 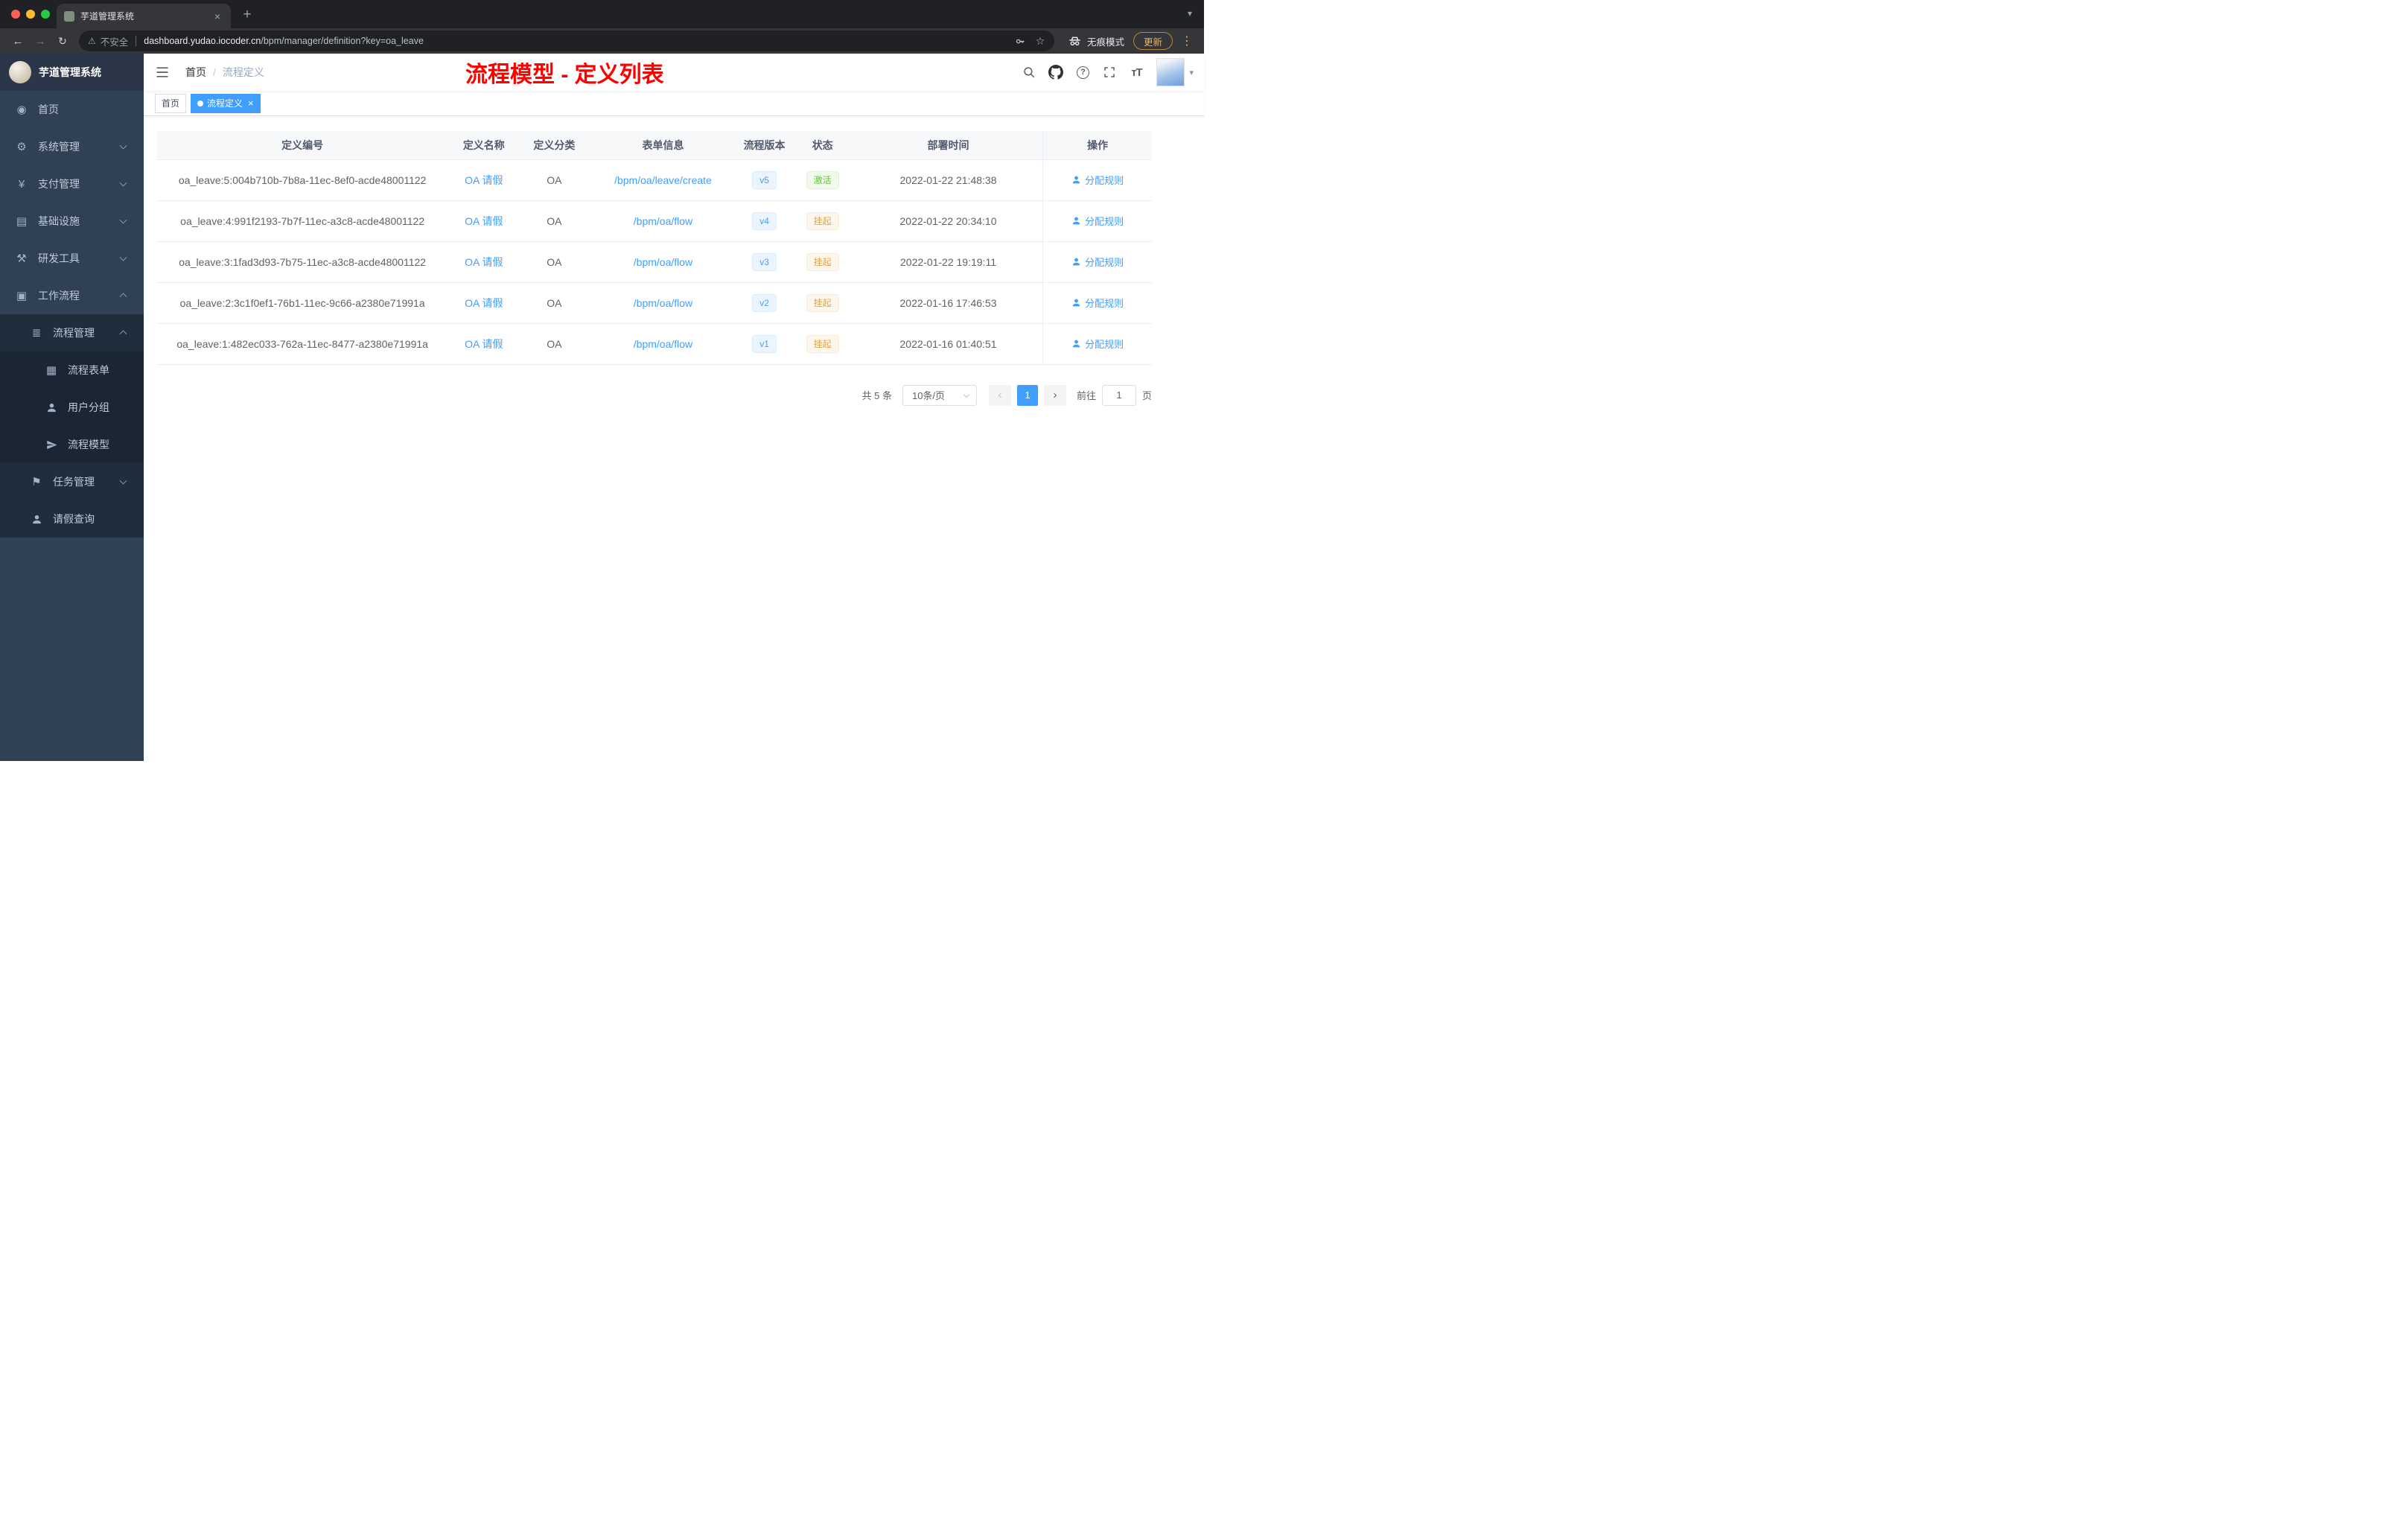 What do you see at coordinates (564, 75) in the screenshot?
I see `page-title: 流程模型 - 定义列表` at bounding box center [564, 75].